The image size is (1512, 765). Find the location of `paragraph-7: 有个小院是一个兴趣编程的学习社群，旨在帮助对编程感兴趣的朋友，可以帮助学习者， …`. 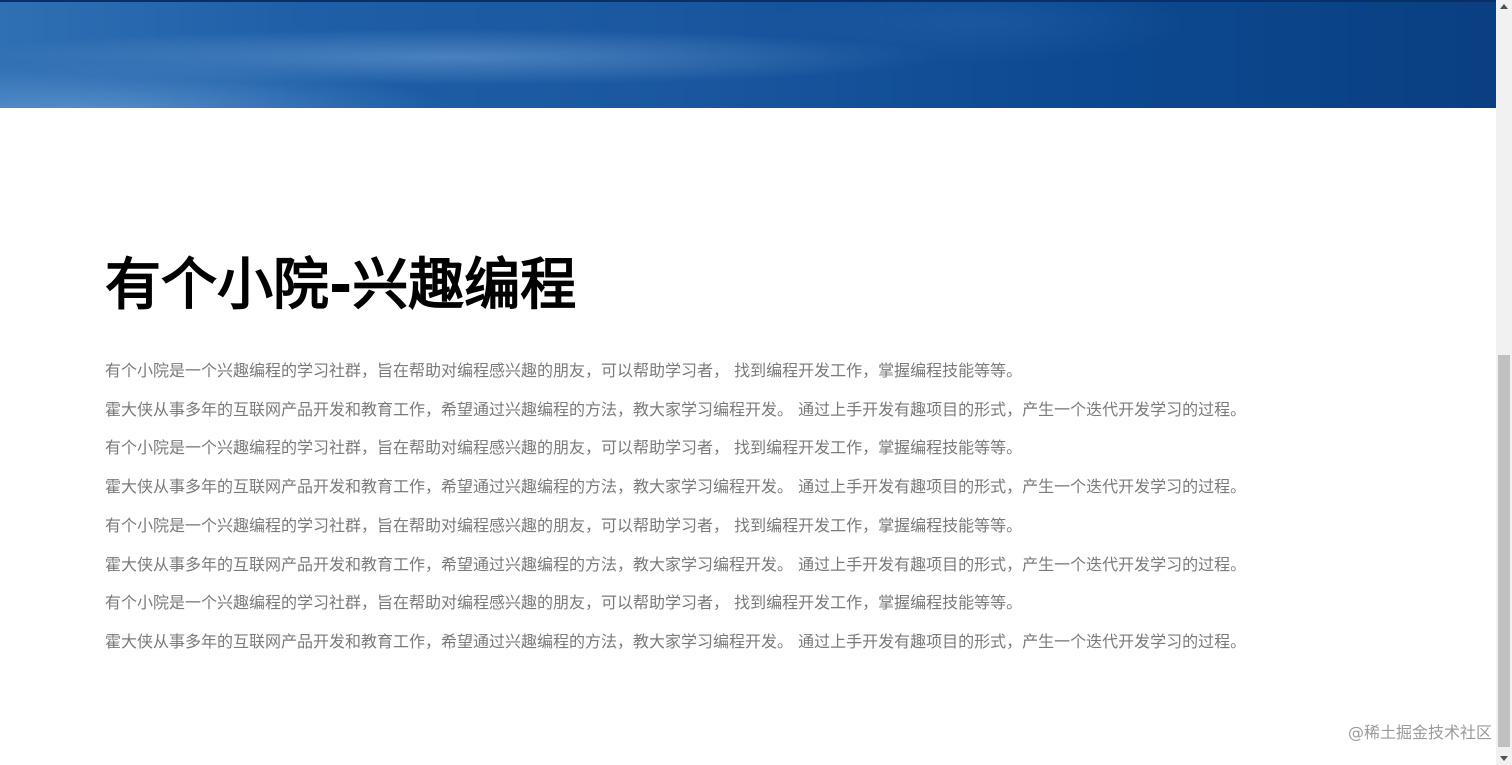

paragraph-7: 有个小院是一个兴趣编程的学习社群，旨在帮助对编程感兴趣的朋友，可以帮助学习者， … is located at coordinates (564, 603).